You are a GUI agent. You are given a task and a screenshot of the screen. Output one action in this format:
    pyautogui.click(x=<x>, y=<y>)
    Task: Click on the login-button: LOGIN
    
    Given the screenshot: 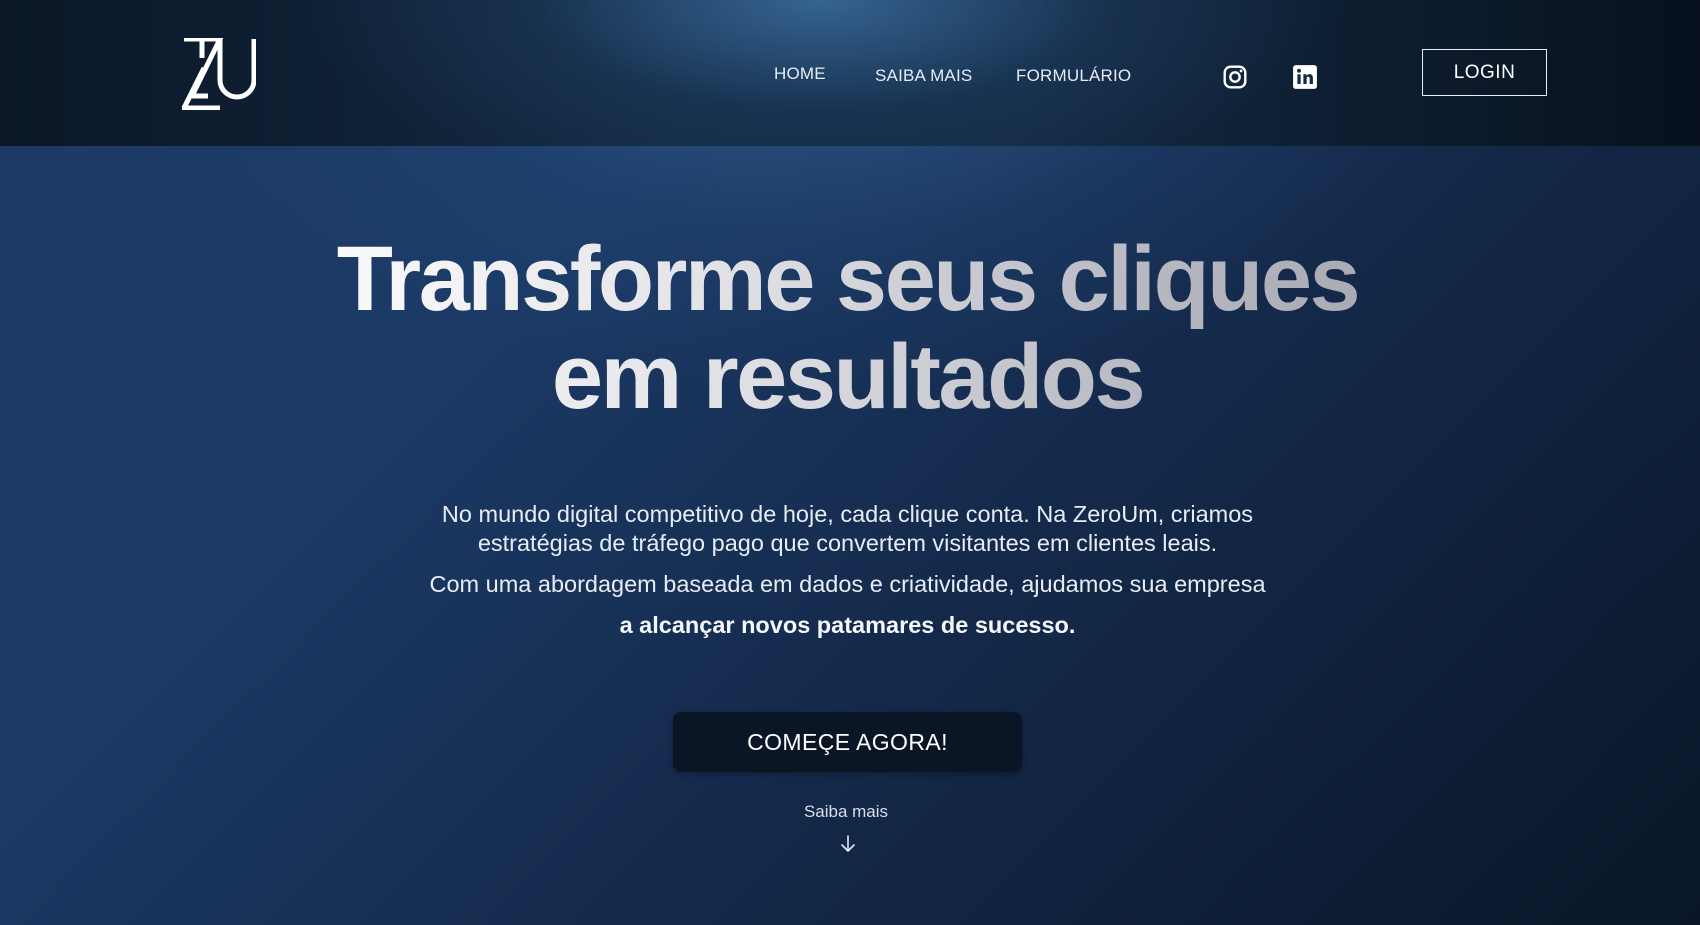 What is the action you would take?
    pyautogui.click(x=1484, y=72)
    